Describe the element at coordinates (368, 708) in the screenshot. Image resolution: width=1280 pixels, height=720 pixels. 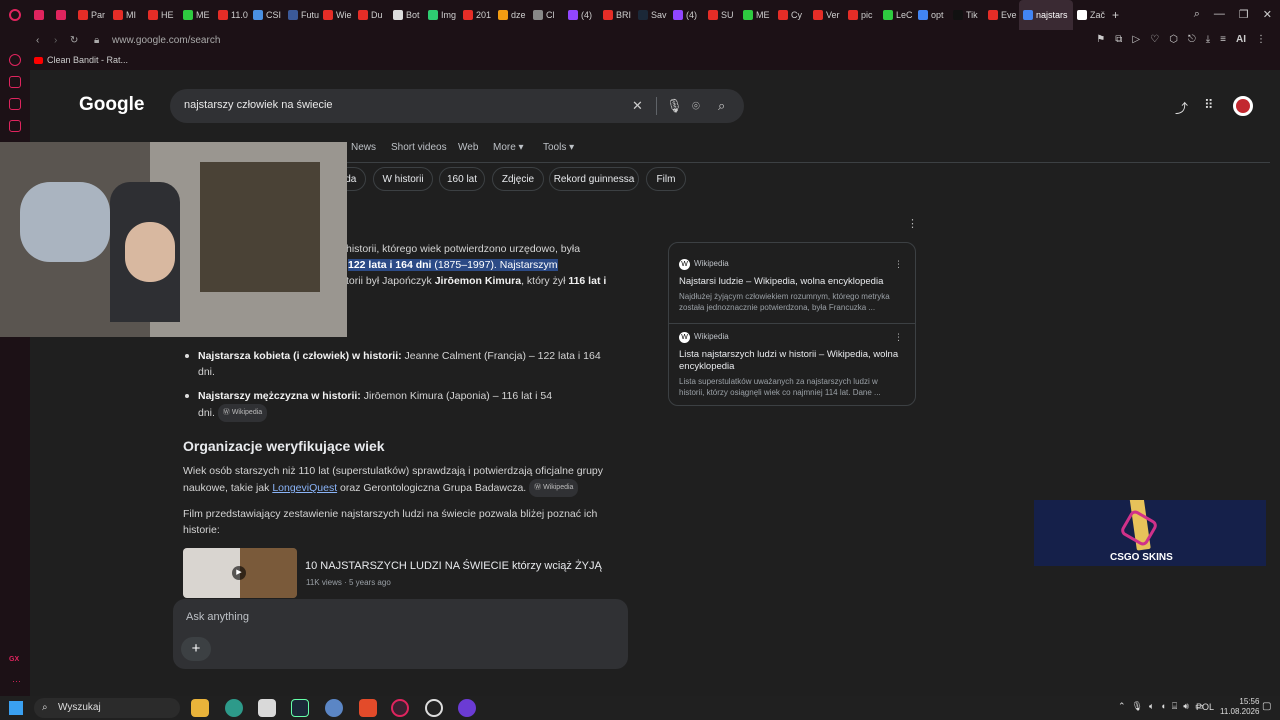
I see `brave-icon` at that location.